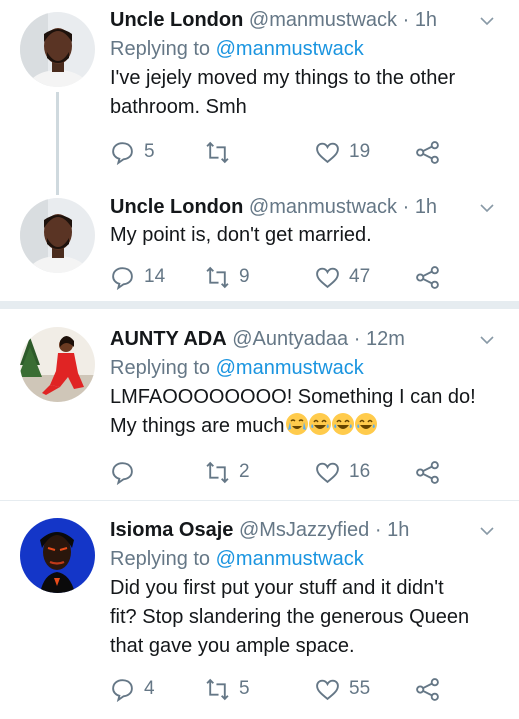  Describe the element at coordinates (342, 472) in the screenshot. I see `like-button: 16` at that location.